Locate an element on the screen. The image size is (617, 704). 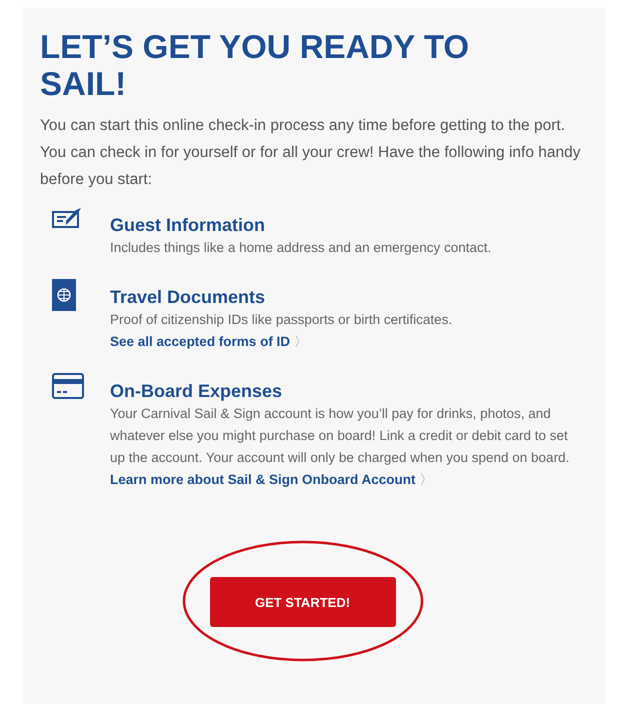
section-description: Proof of citizenship IDs like passports or birth certificates. is located at coordinates (282, 320).